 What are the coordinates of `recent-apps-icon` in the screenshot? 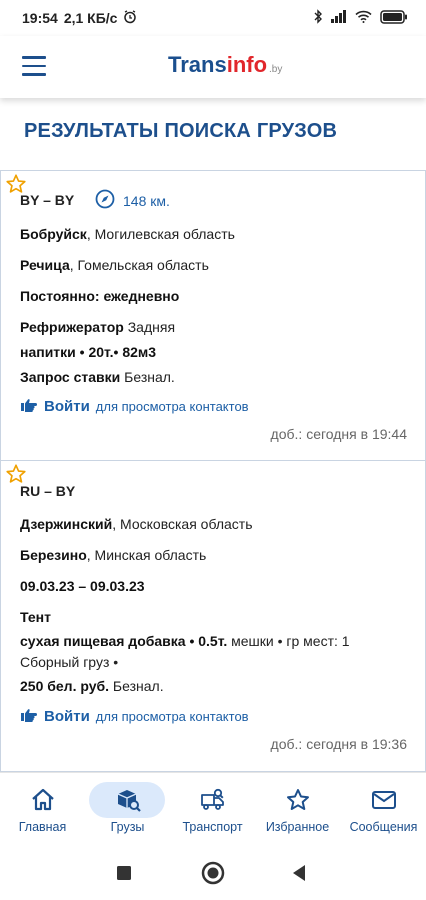 It's located at (124, 873).